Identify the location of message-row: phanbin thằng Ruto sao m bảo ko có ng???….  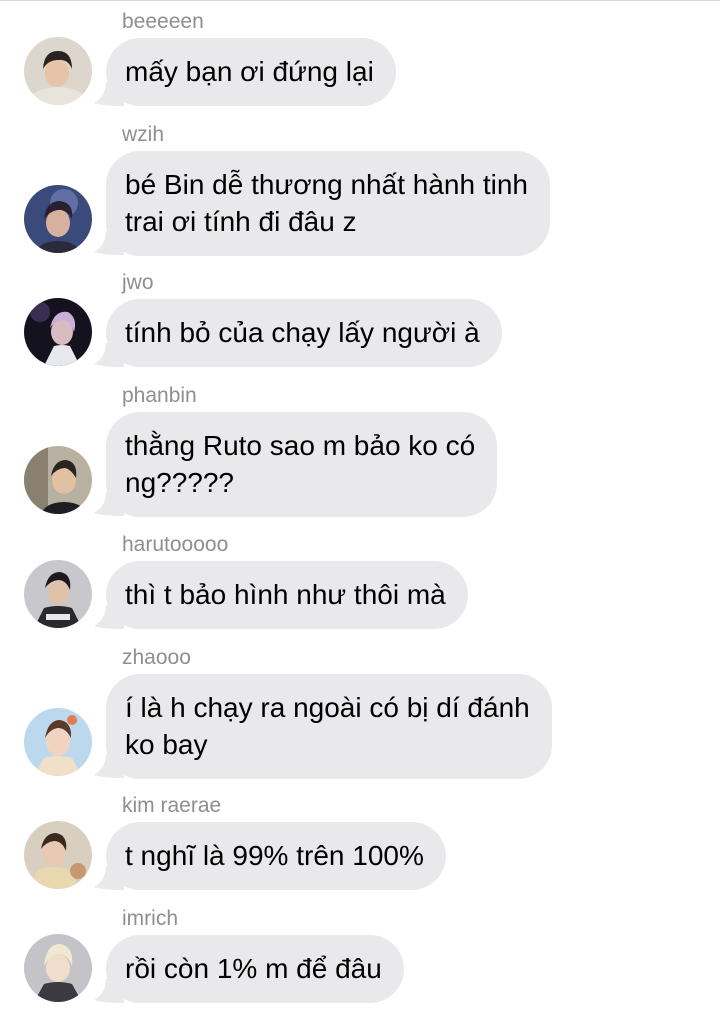
(360, 450).